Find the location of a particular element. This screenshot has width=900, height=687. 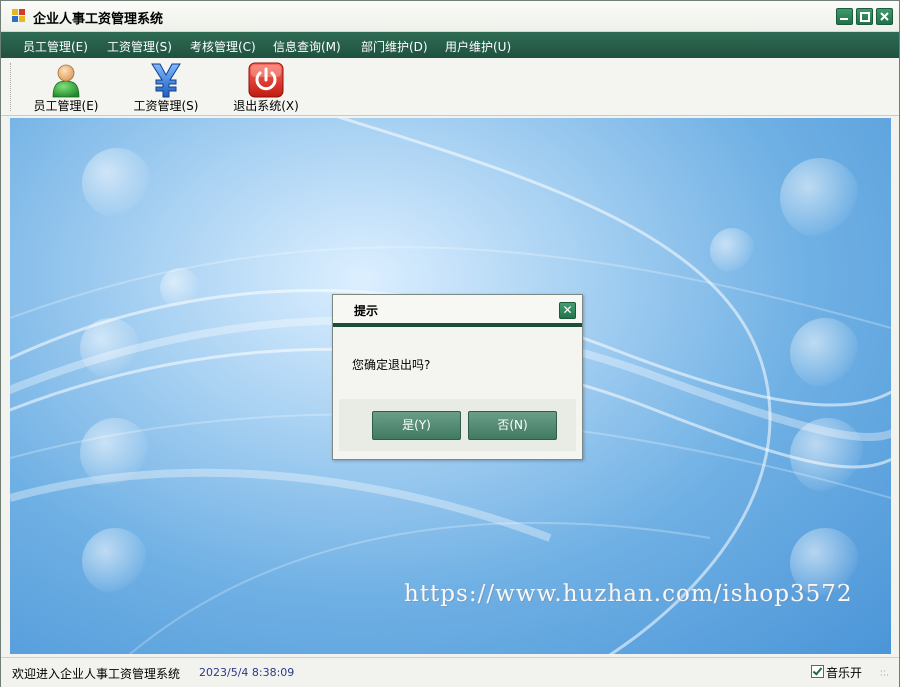

close-icon is located at coordinates (884, 16).